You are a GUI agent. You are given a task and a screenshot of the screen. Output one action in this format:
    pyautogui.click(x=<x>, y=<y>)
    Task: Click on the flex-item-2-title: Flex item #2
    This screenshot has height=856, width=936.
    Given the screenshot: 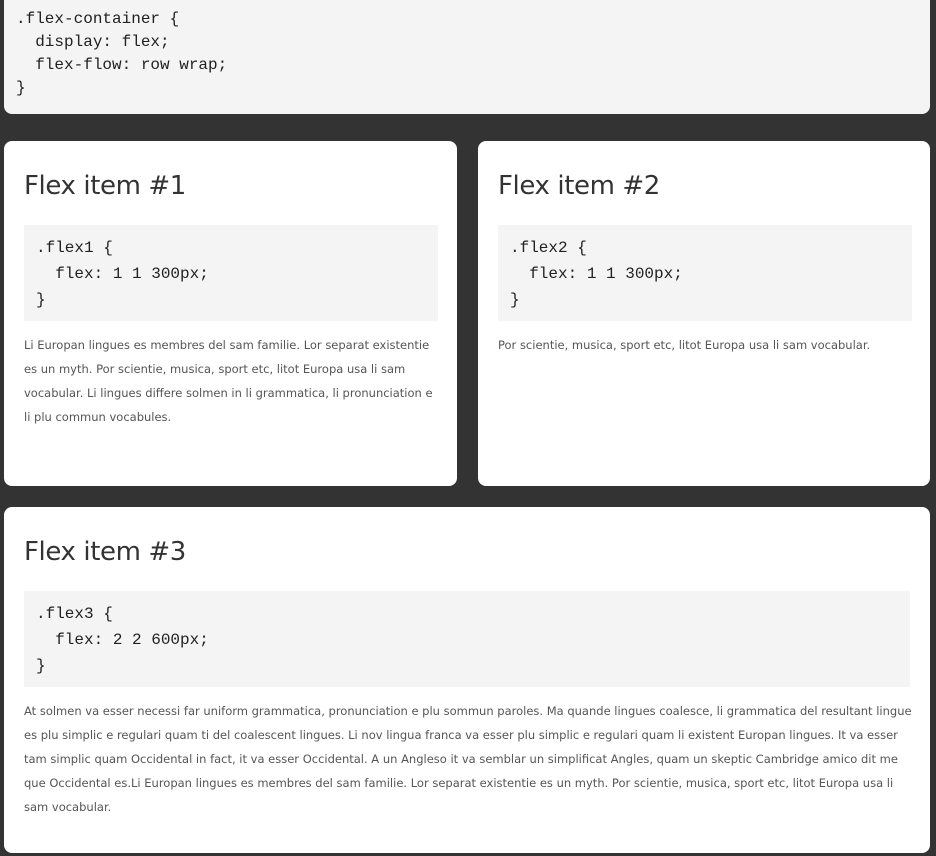 What is the action you would take?
    pyautogui.click(x=579, y=186)
    